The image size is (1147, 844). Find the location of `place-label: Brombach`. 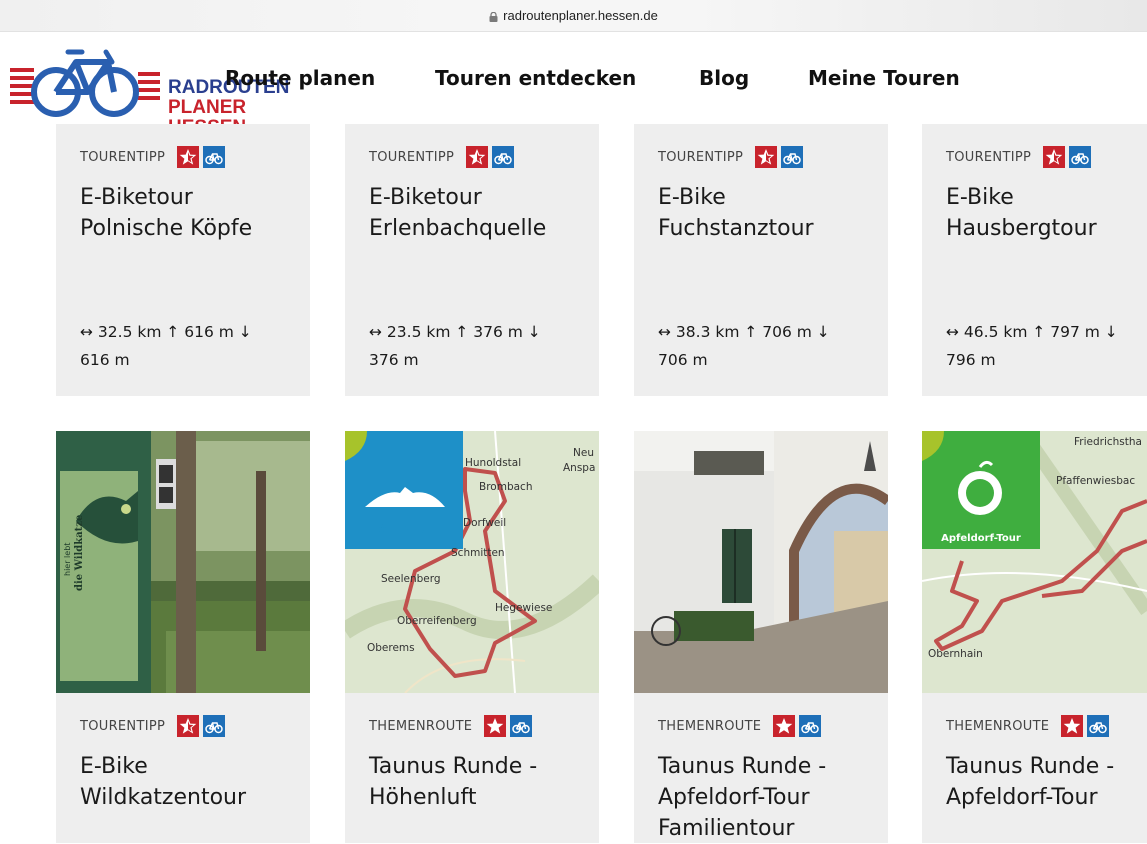

place-label: Brombach is located at coordinates (505, 487).